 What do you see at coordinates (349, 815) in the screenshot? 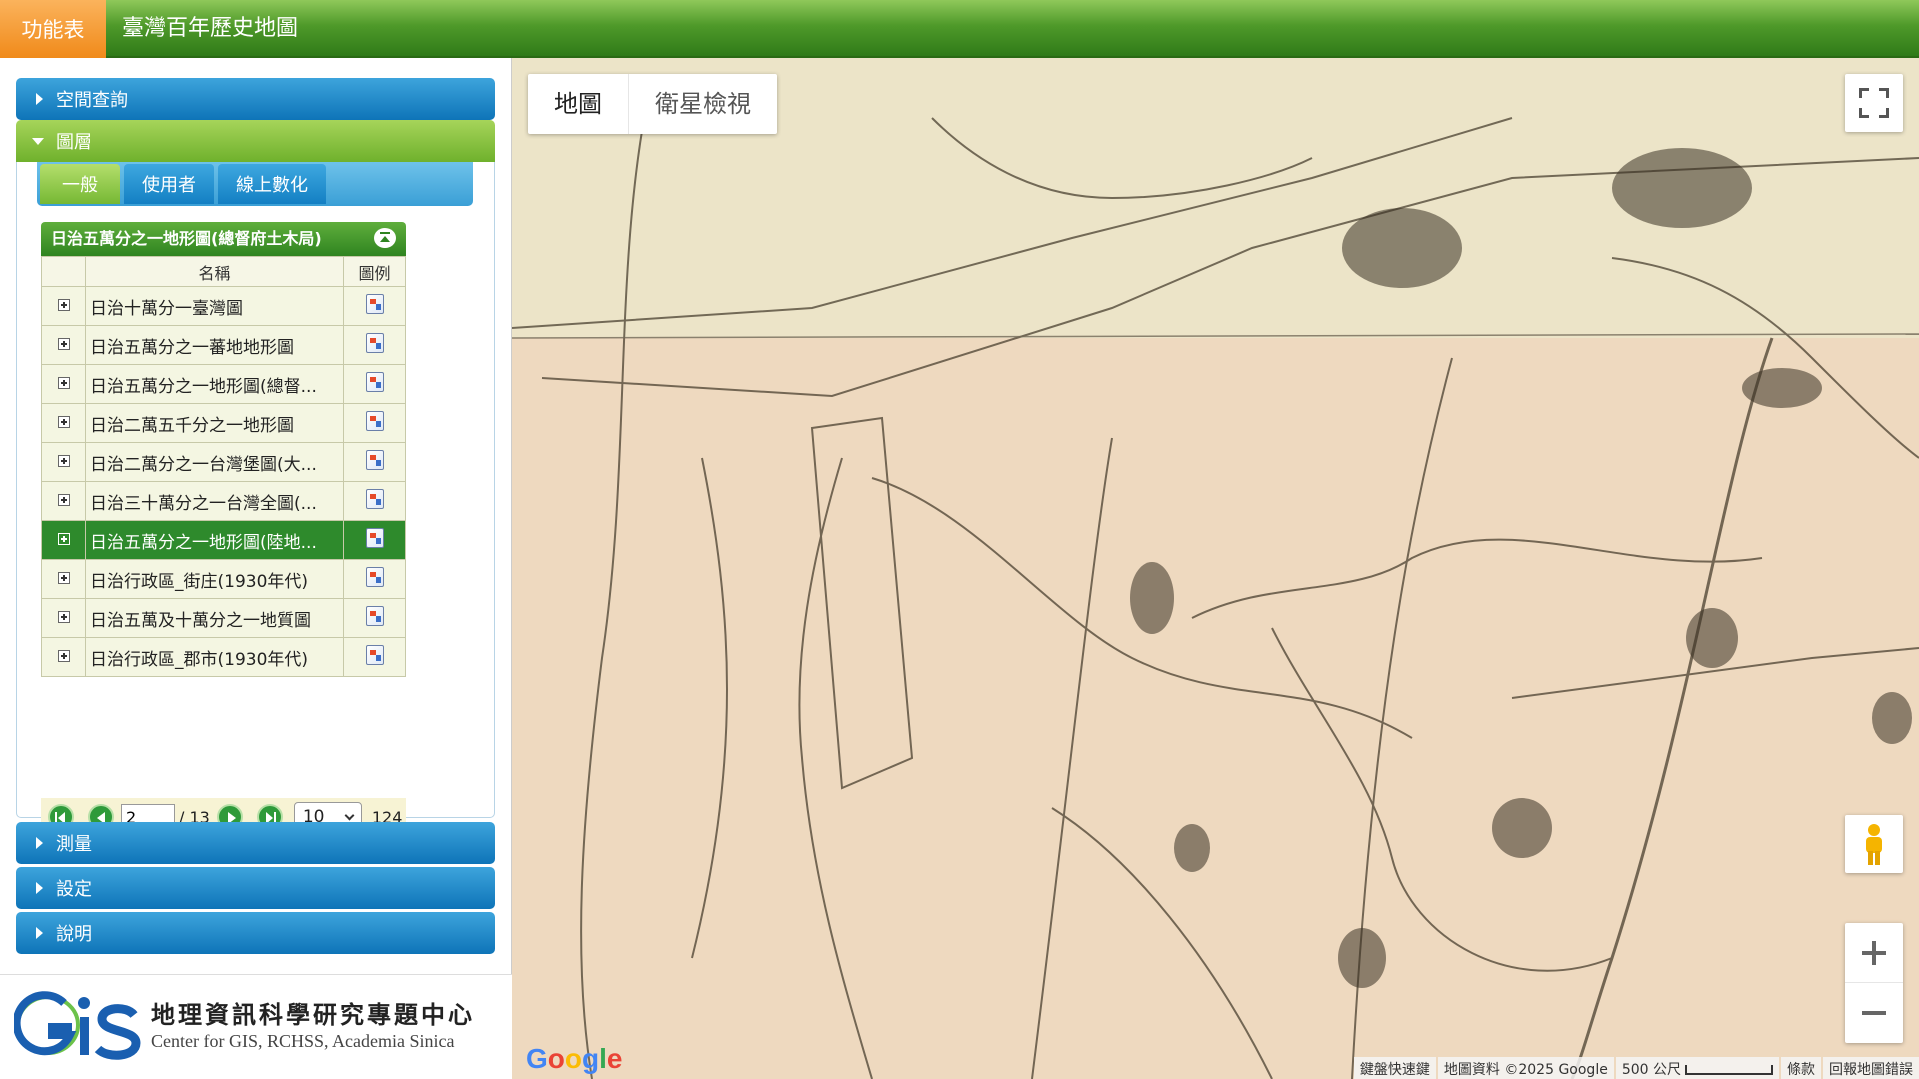
I see `chevron-down-icon` at bounding box center [349, 815].